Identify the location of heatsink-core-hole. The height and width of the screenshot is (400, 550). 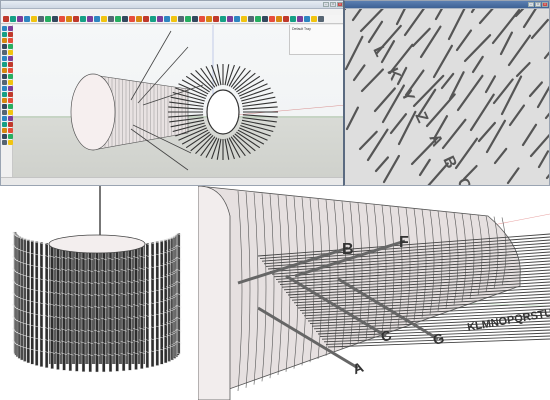
(223, 112).